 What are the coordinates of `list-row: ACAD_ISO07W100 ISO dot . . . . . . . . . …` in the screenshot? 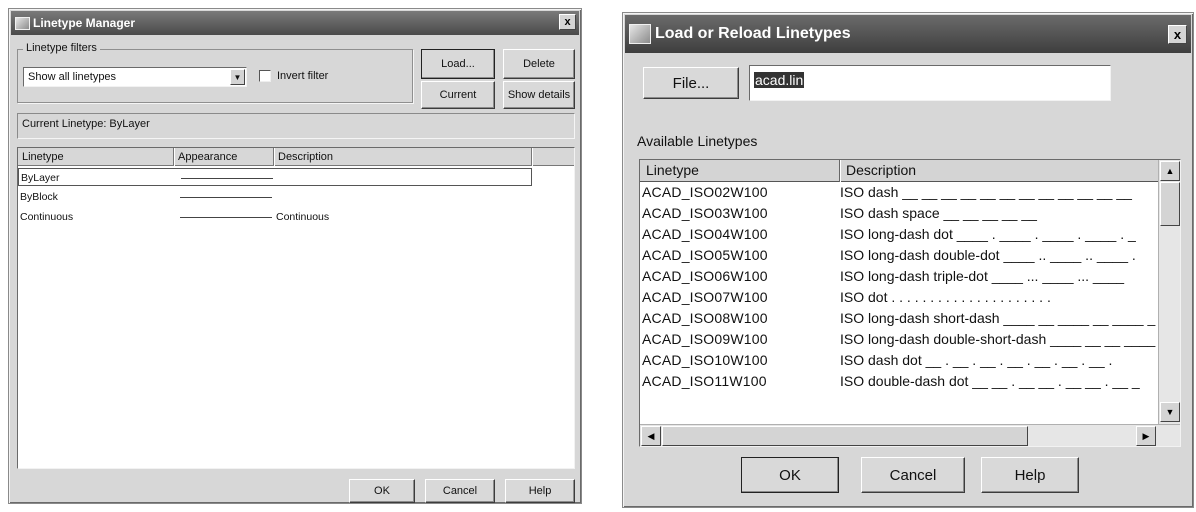 It's located at (899, 298).